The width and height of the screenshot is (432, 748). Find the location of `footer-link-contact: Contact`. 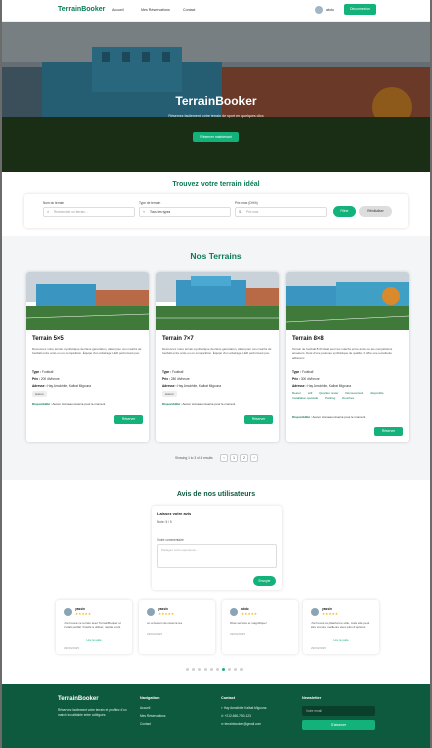

footer-link-contact: Contact is located at coordinates (145, 724).